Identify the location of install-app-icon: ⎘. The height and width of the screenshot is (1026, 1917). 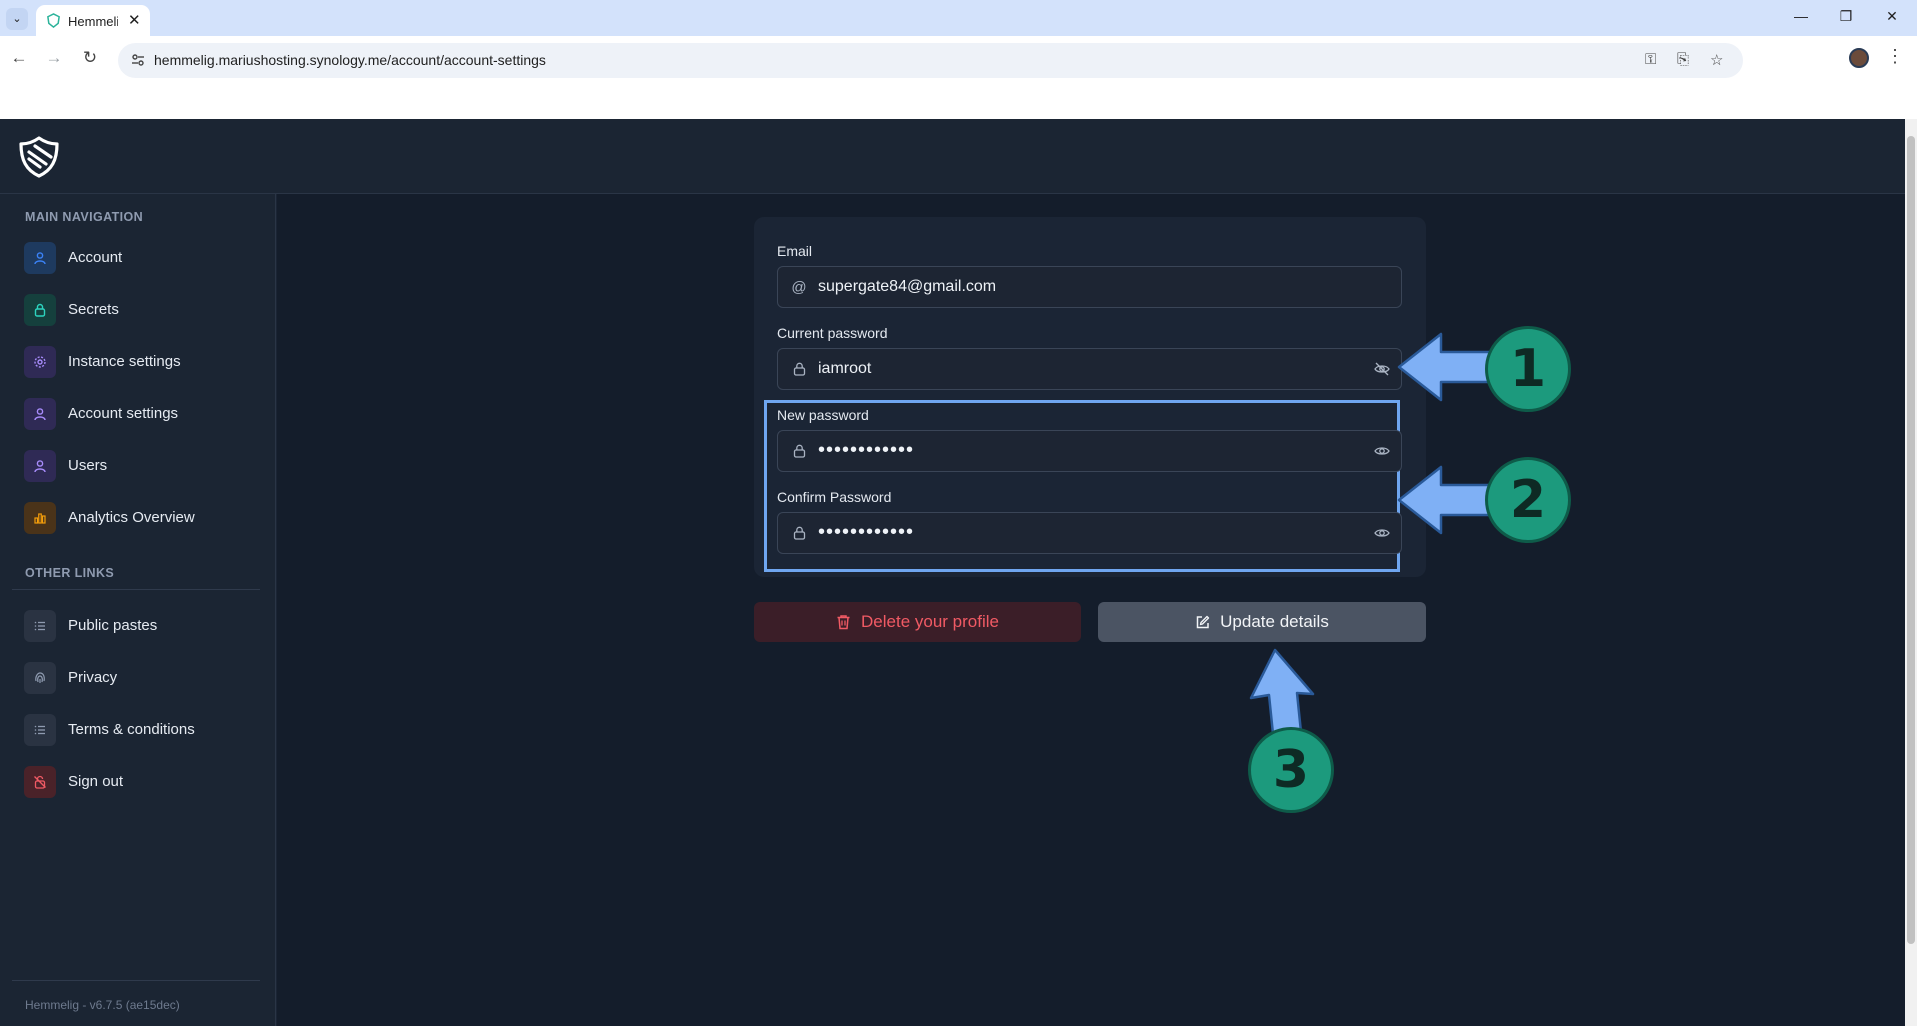
(1683, 59).